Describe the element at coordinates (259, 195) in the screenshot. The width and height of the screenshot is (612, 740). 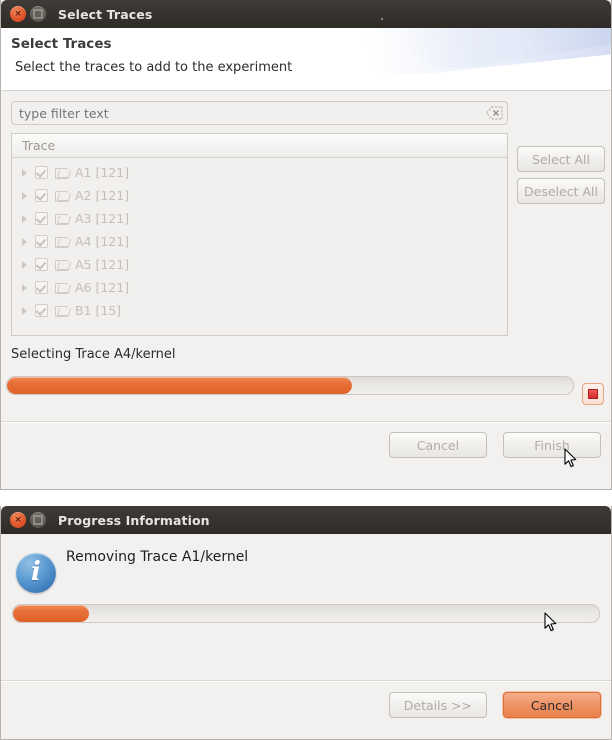
I see `tree-row: A2 [121]` at that location.